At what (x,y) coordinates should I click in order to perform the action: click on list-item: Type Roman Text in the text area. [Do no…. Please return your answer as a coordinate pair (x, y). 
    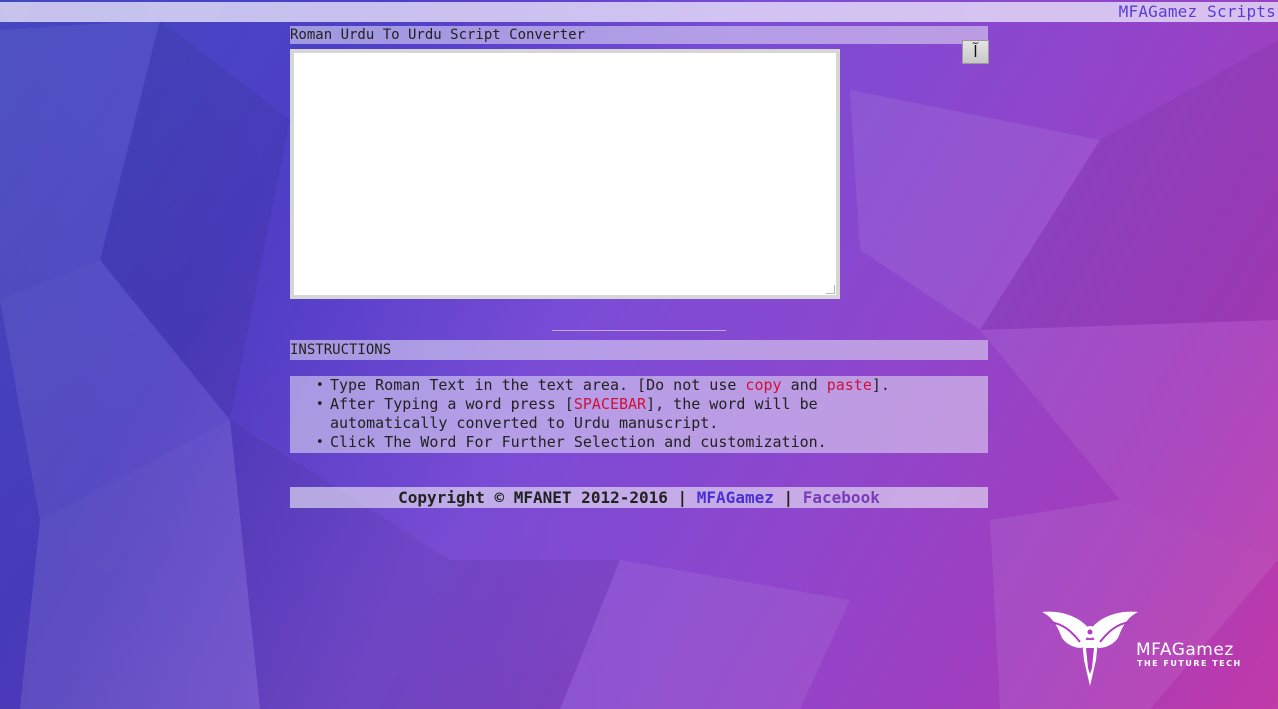
    Looking at the image, I should click on (603, 385).